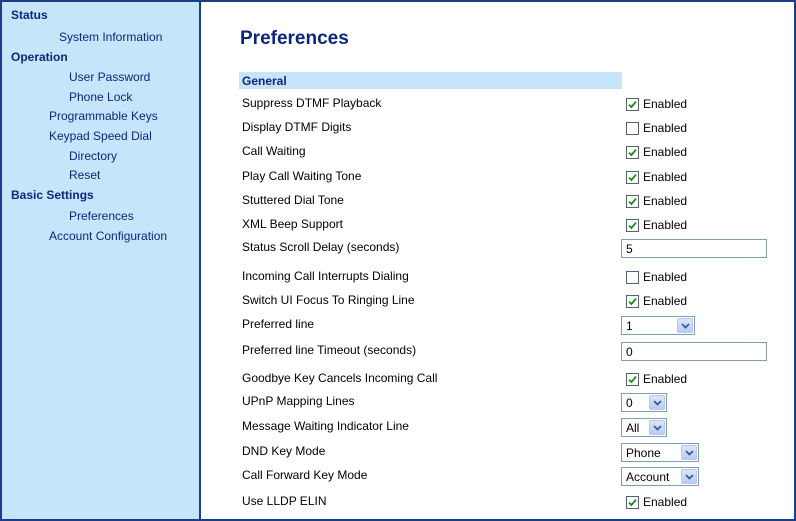 The width and height of the screenshot is (796, 521). I want to click on sidebar-item-directory: Directory, so click(93, 156).